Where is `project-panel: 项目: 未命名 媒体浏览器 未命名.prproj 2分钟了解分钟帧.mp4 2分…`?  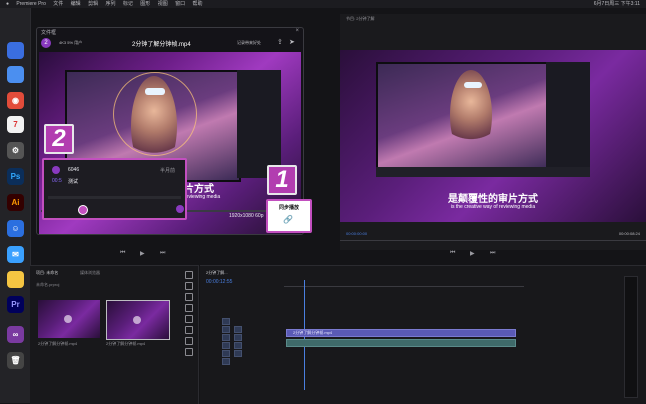 project-panel: 项目: 未命名 媒体浏览器 未命名.prproj 2分钟了解分钟帧.mp4 2分… is located at coordinates (114, 334).